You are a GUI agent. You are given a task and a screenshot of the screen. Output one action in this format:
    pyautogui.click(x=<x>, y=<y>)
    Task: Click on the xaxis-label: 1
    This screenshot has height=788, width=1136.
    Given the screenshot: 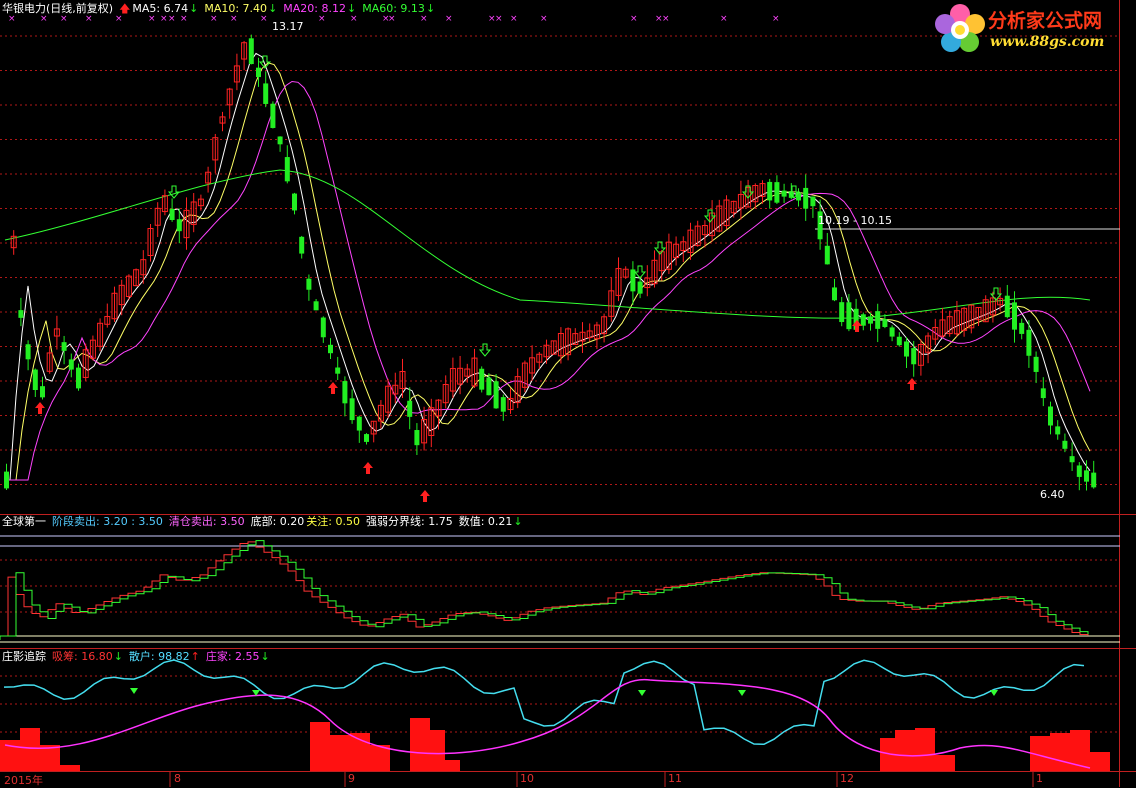 What is the action you would take?
    pyautogui.click(x=1039, y=778)
    